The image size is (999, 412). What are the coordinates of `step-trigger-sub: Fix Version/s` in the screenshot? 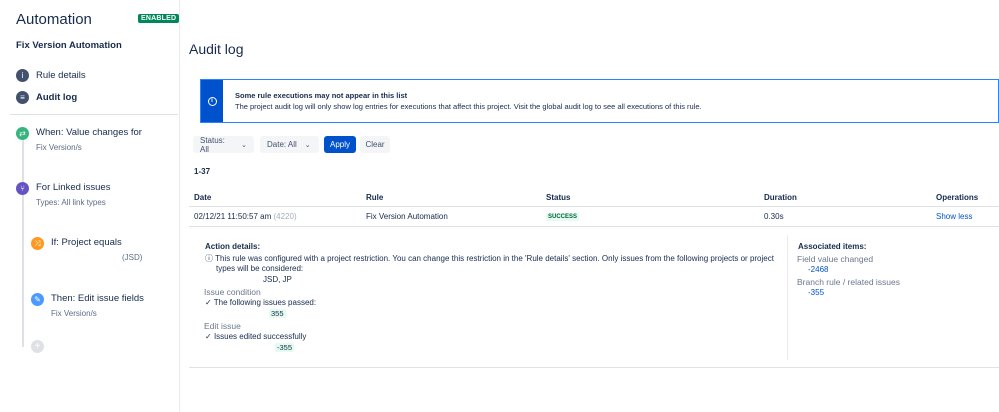 It's located at (59, 147).